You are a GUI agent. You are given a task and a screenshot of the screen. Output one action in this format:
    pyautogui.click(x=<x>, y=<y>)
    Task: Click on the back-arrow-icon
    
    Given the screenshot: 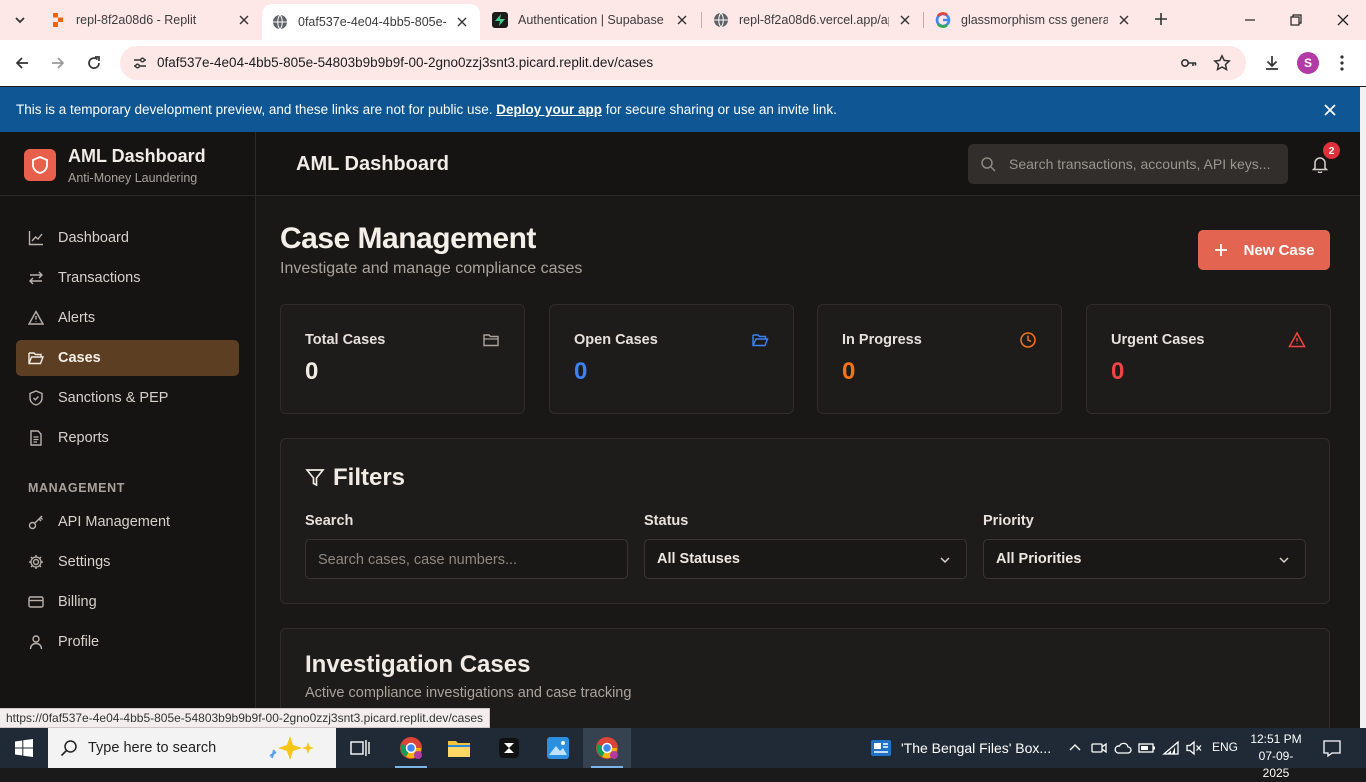 What is the action you would take?
    pyautogui.click(x=22, y=63)
    